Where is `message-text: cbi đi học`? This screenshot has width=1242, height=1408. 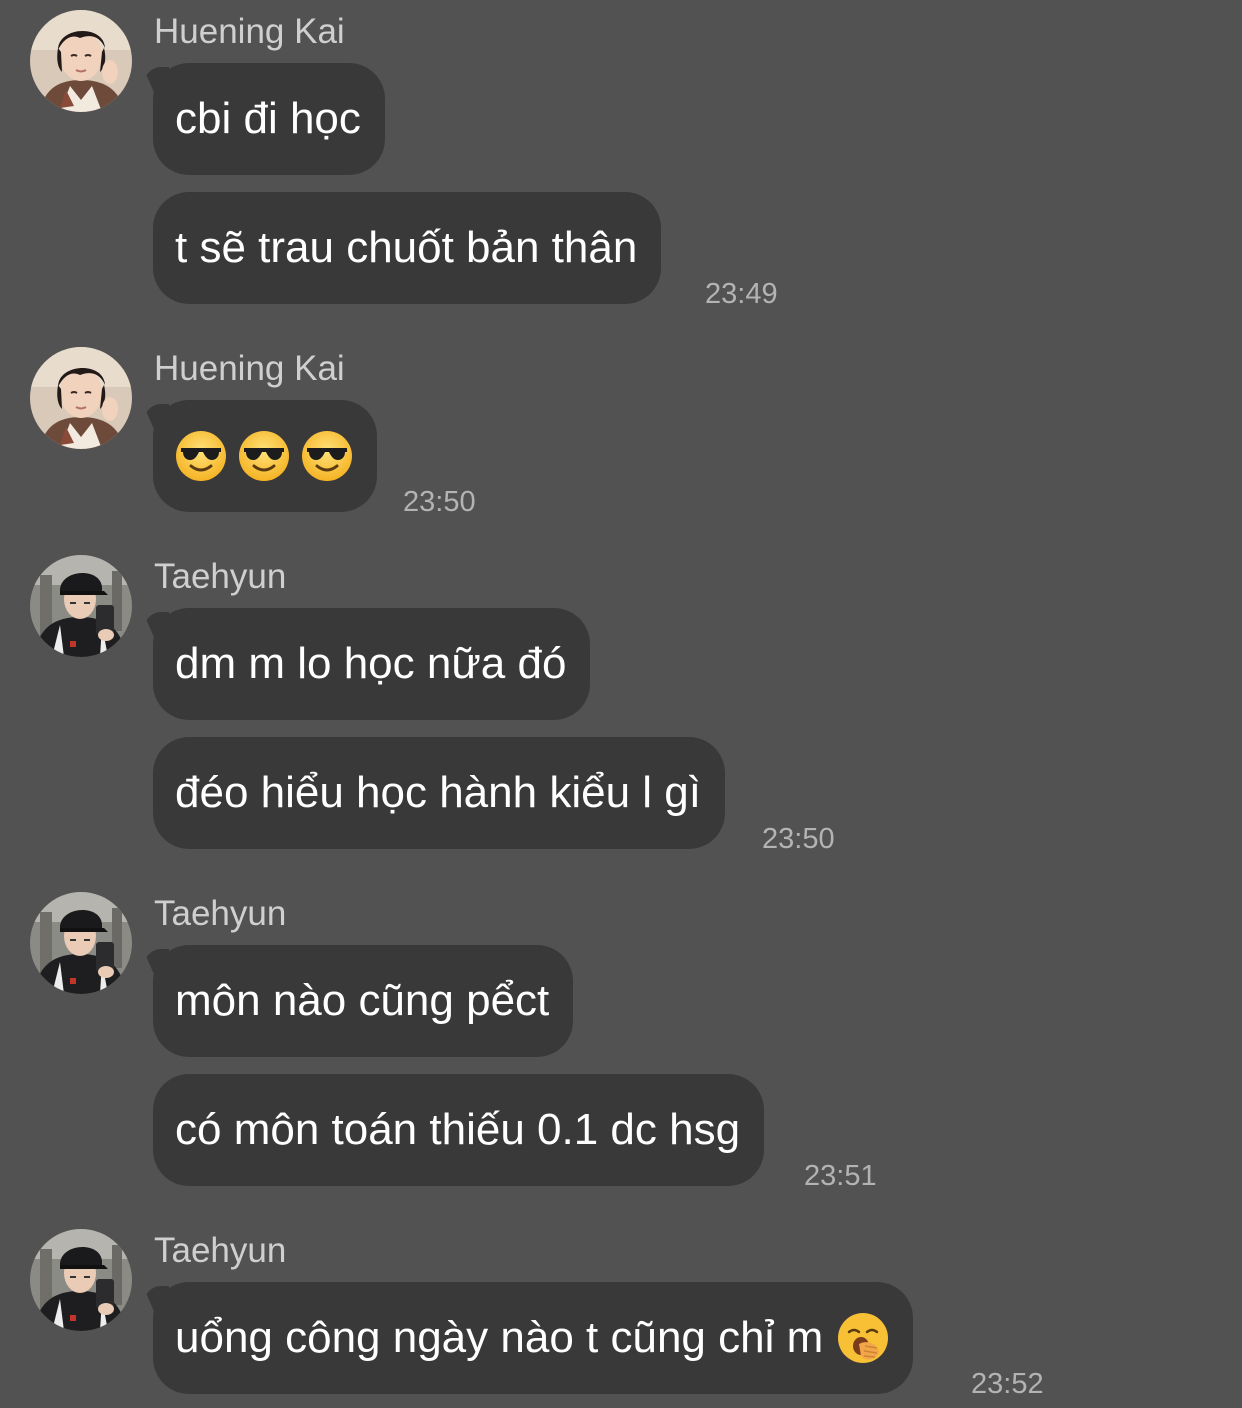
message-text: cbi đi học is located at coordinates (268, 118).